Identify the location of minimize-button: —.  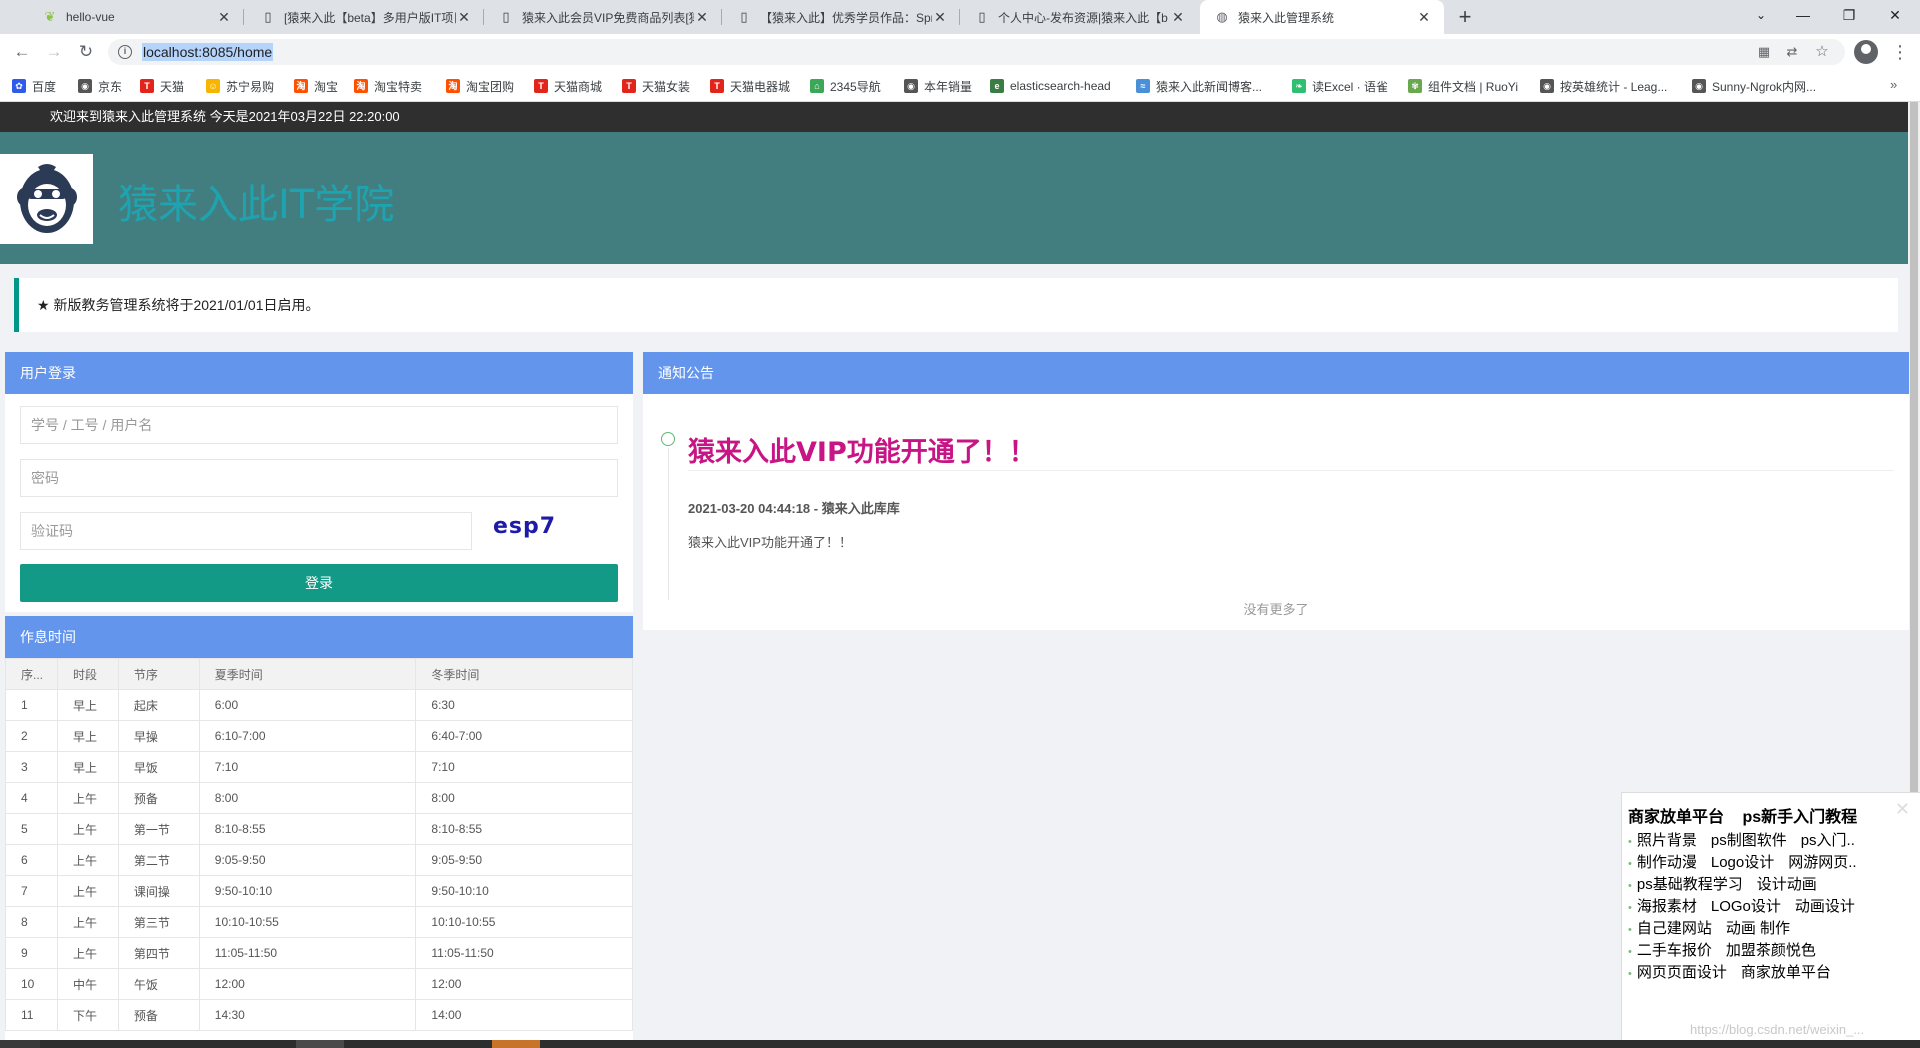
(1803, 15).